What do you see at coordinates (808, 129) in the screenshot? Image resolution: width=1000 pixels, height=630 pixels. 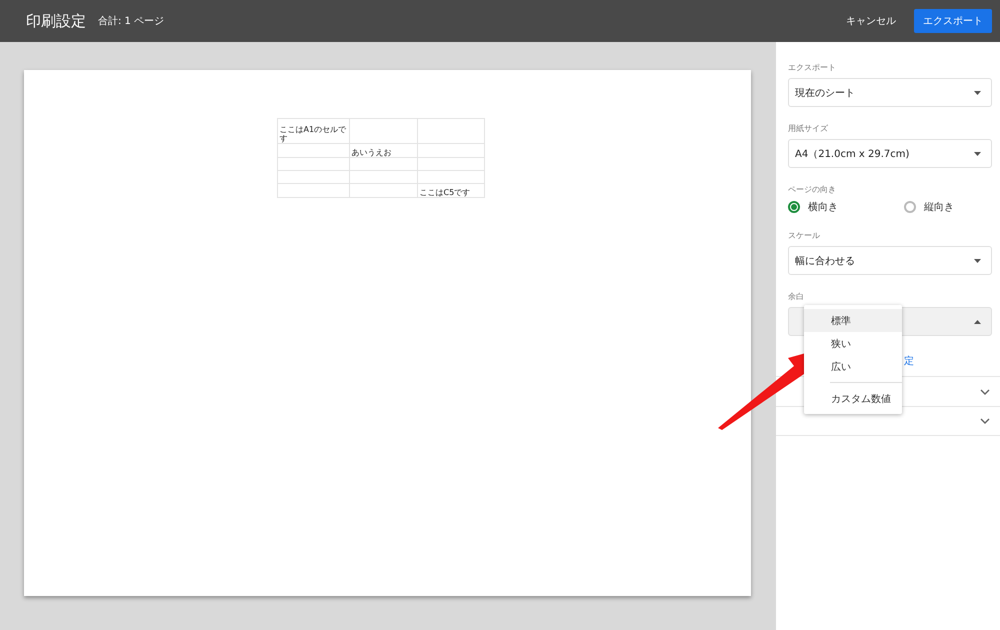 I see `field-label: 用紙サイズ` at bounding box center [808, 129].